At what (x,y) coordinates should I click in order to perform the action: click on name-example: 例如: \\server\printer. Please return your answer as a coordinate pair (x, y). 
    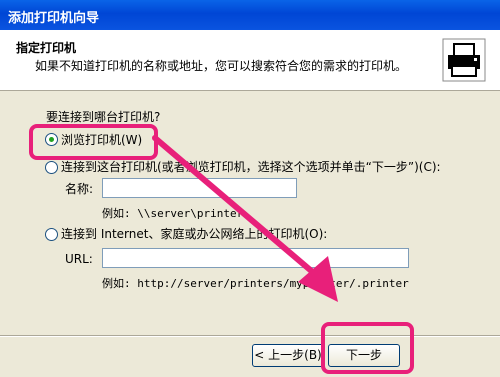
    Looking at the image, I should click on (173, 213).